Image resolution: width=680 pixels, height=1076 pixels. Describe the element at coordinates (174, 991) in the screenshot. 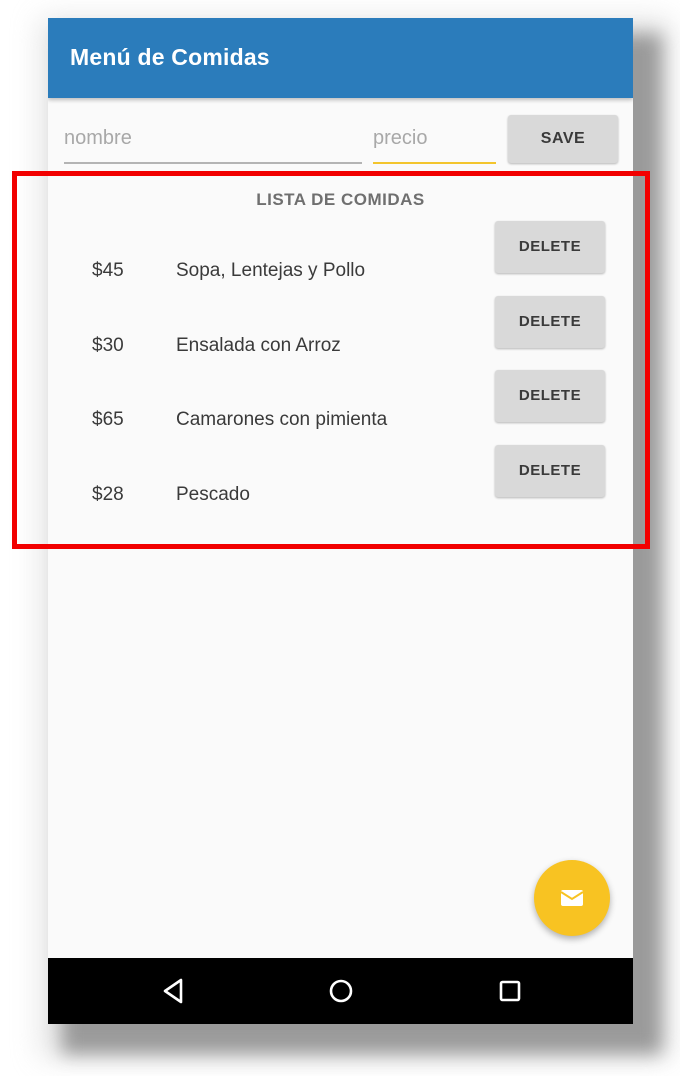

I see `back-triangle-icon` at that location.